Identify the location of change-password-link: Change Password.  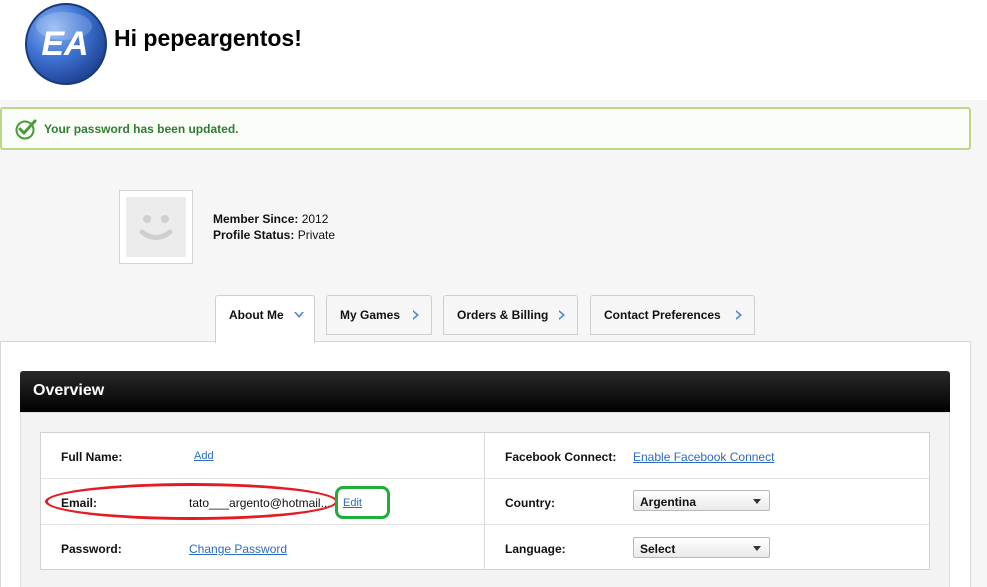
(238, 549).